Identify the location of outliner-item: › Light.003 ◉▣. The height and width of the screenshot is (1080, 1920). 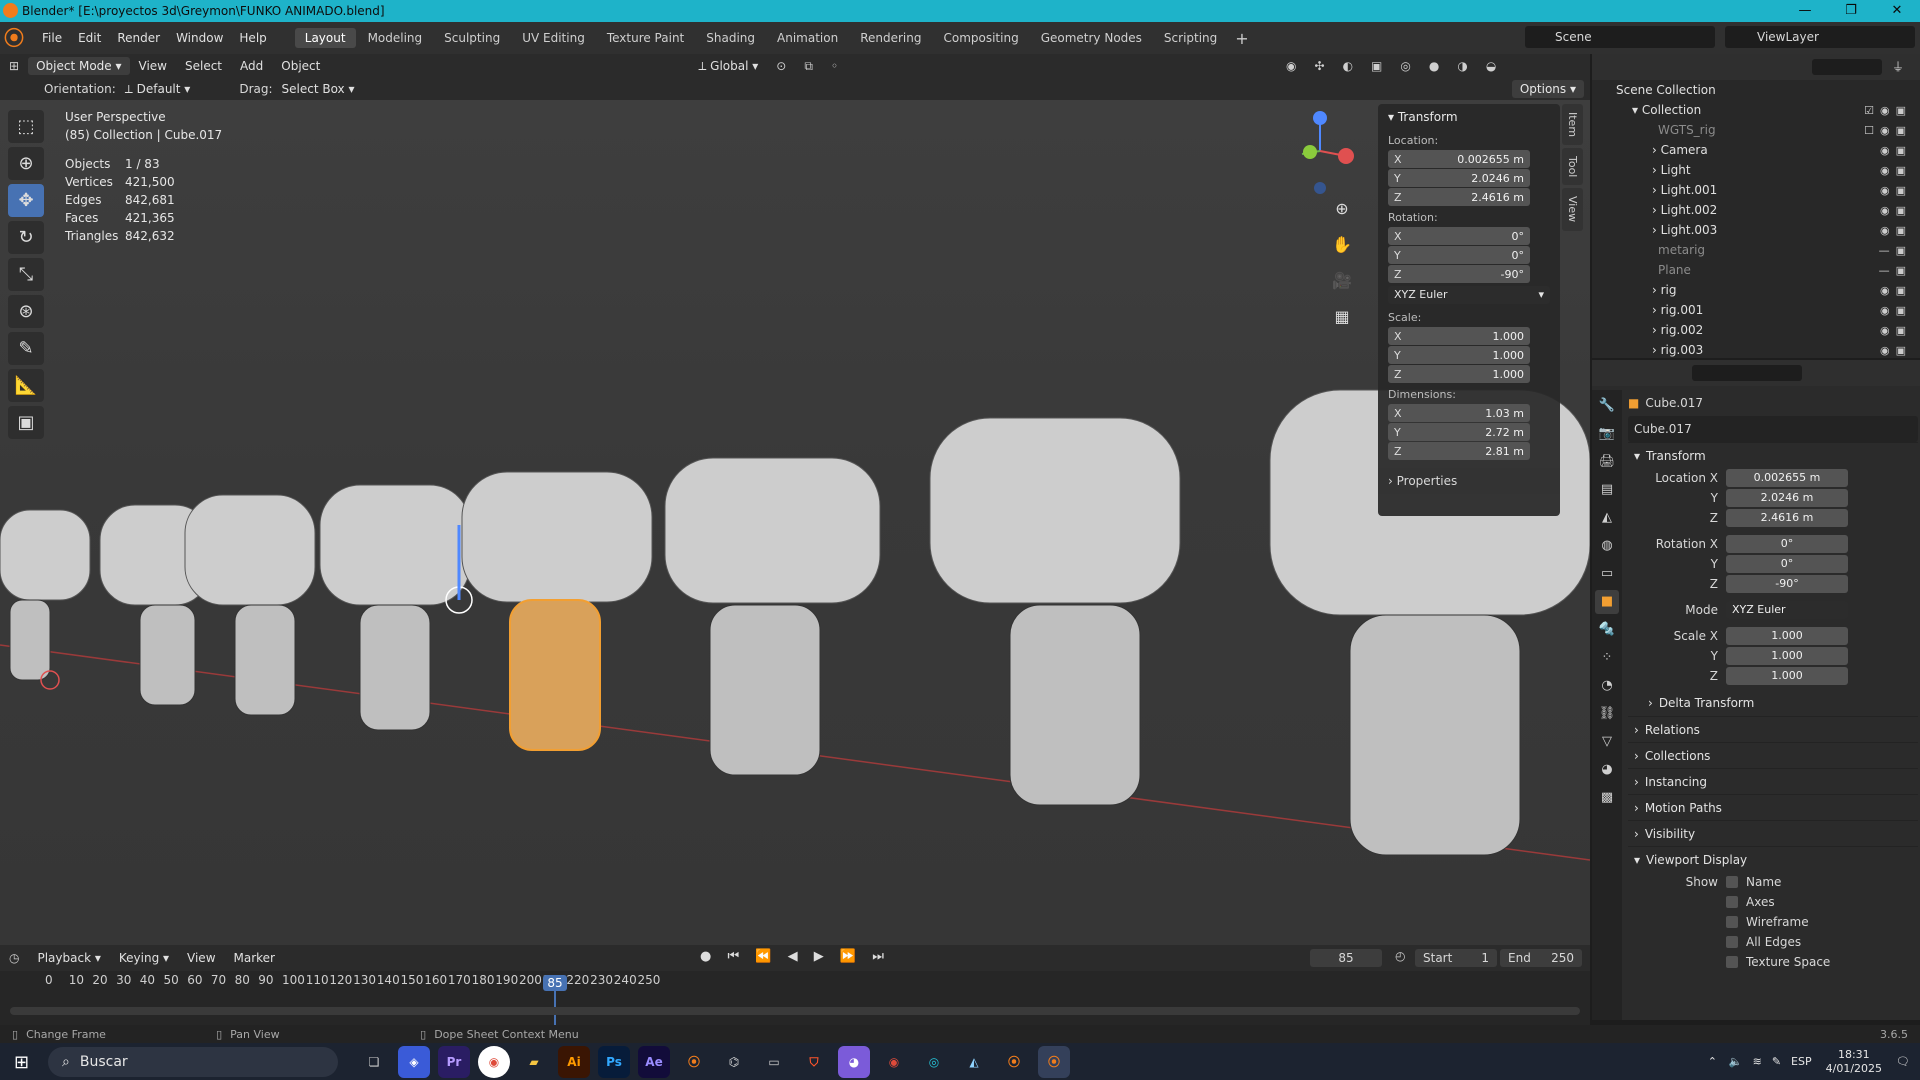
(1756, 230).